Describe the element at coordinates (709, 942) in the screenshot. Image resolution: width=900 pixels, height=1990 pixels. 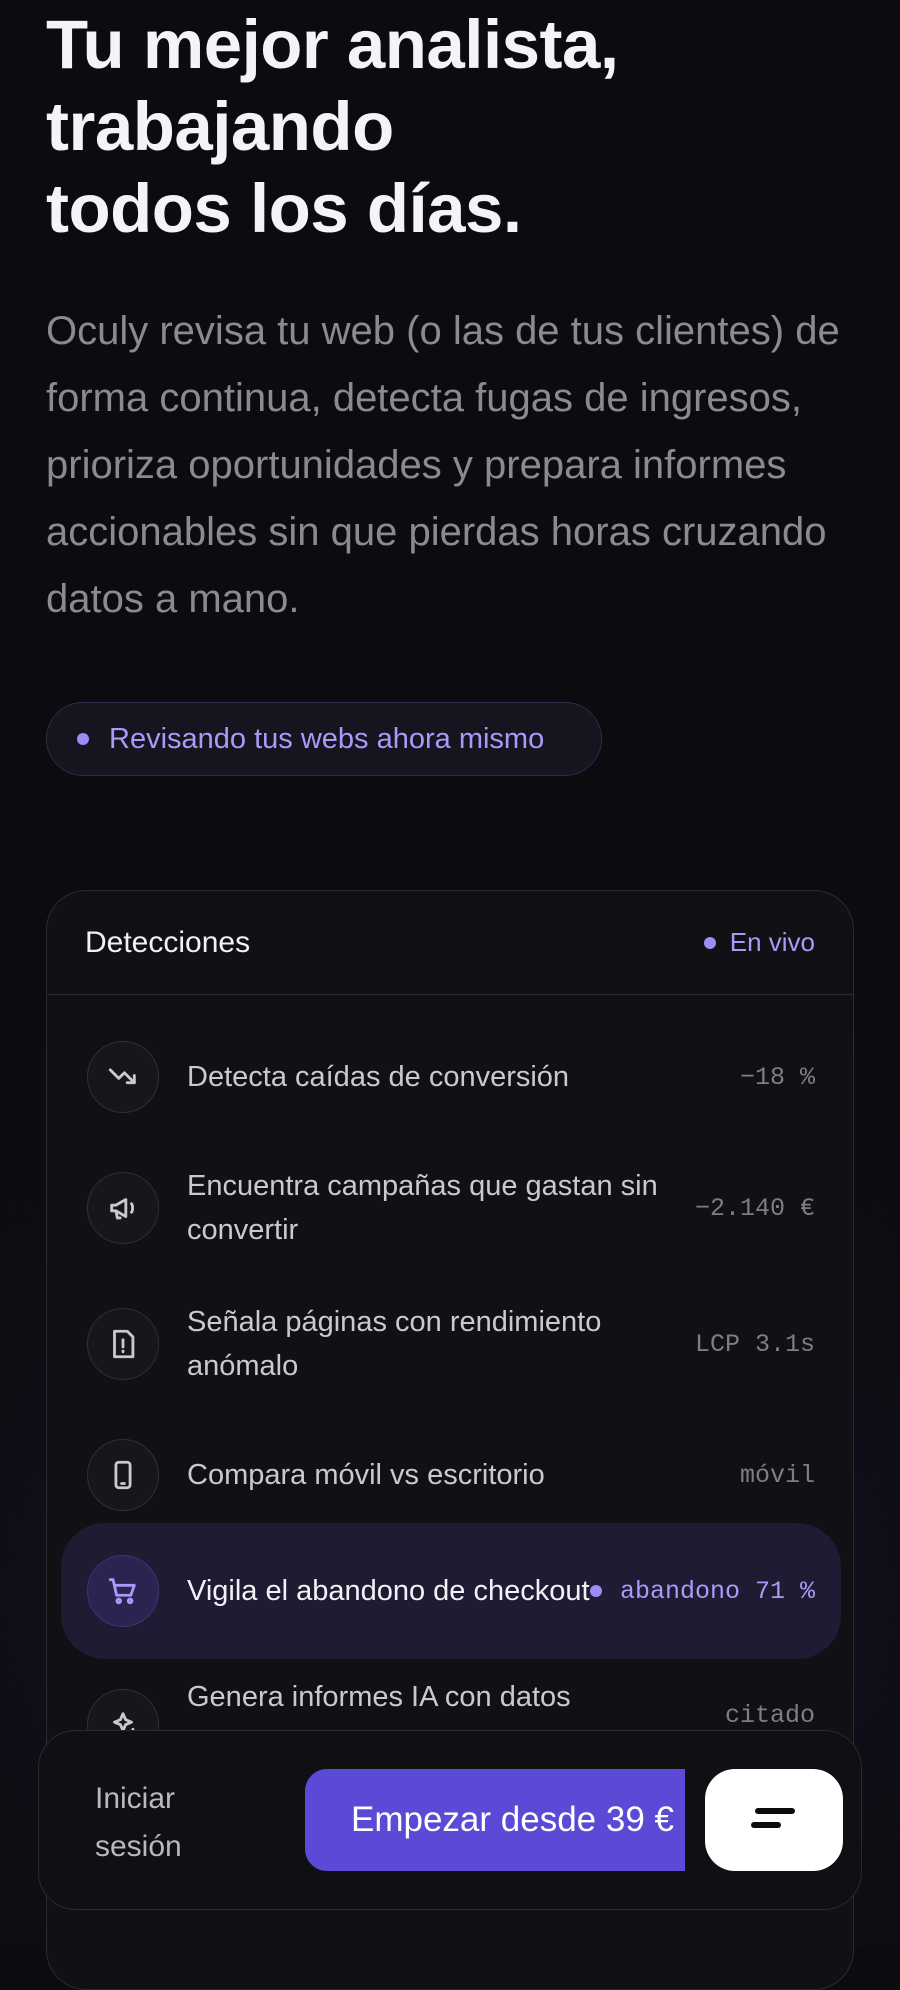
I see `live-dot-icon` at that location.